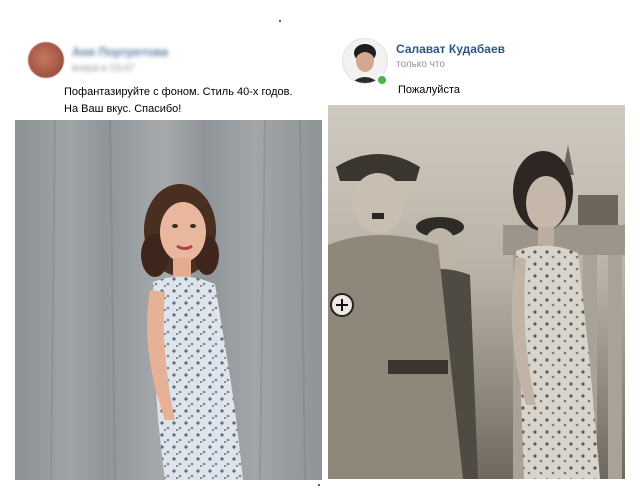 The width and height of the screenshot is (640, 494). I want to click on post-text-line-2: На Ваш вкус. Спасибо!, so click(123, 109).